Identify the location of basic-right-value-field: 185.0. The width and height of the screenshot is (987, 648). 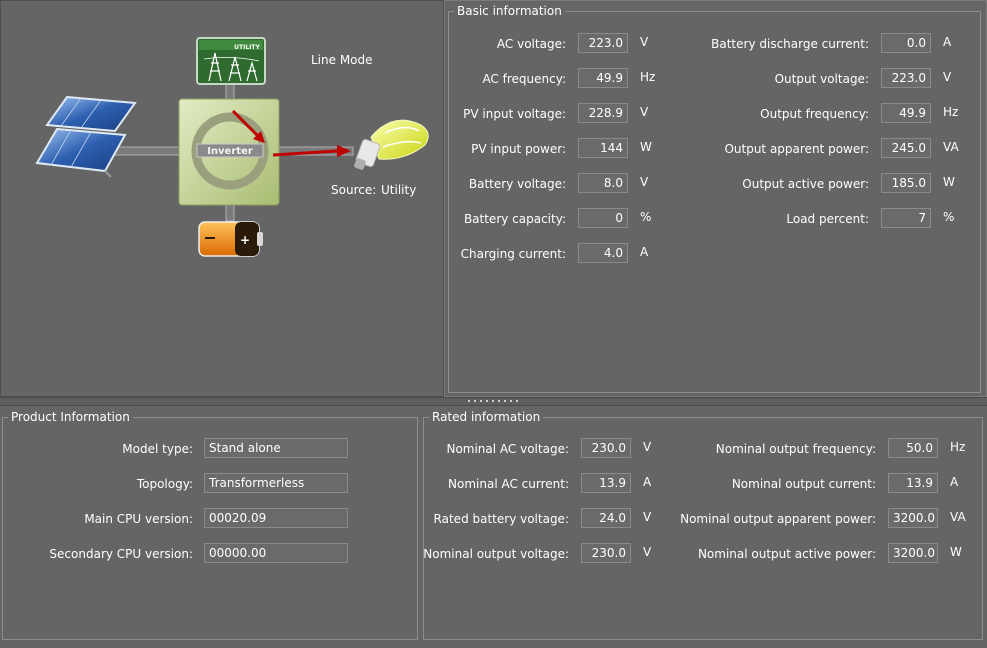
(906, 183).